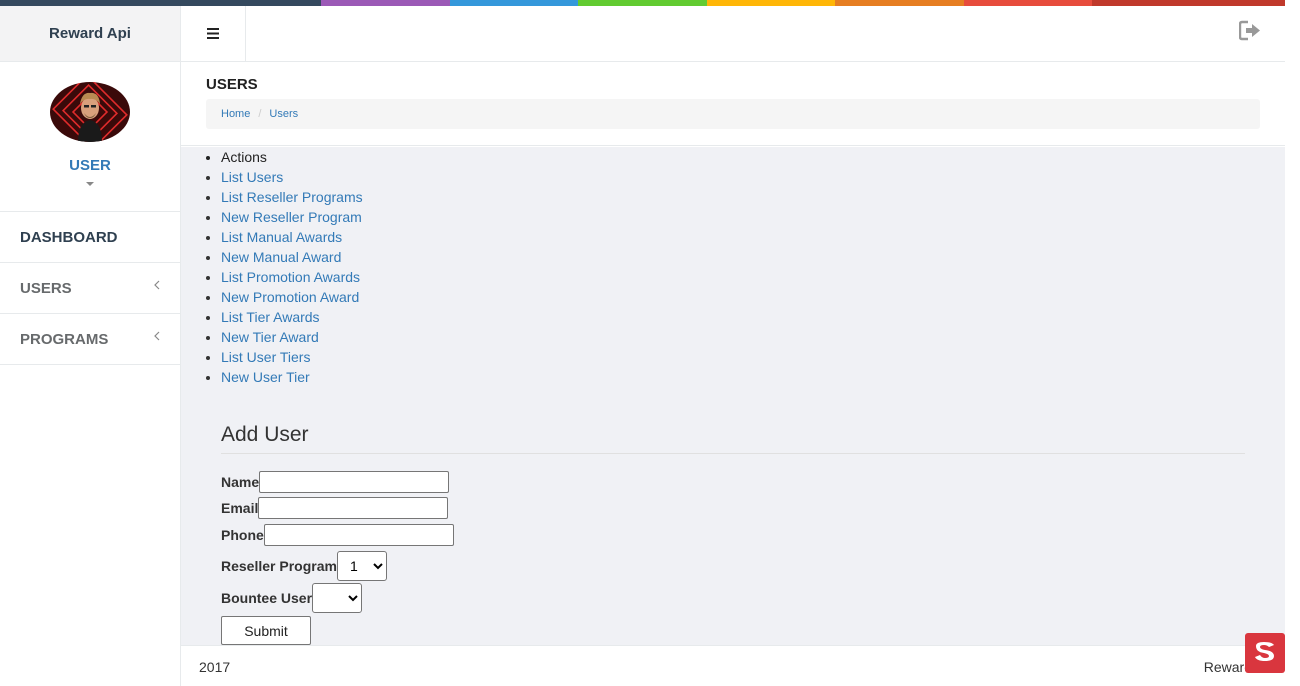 Image resolution: width=1300 pixels, height=686 pixels. I want to click on logout-button, so click(1251, 32).